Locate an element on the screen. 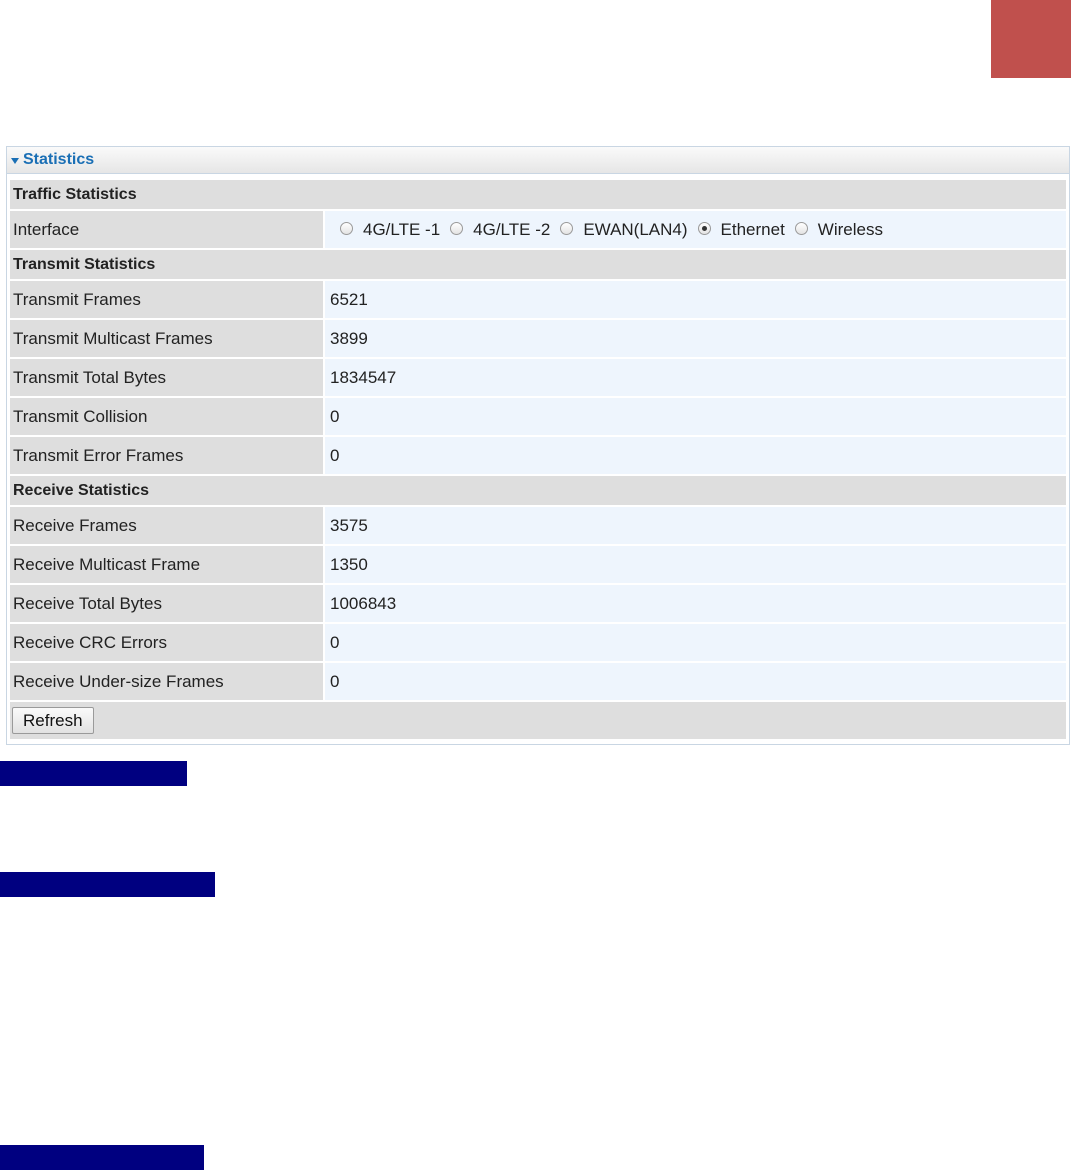  button-row: Refresh is located at coordinates (538, 720).